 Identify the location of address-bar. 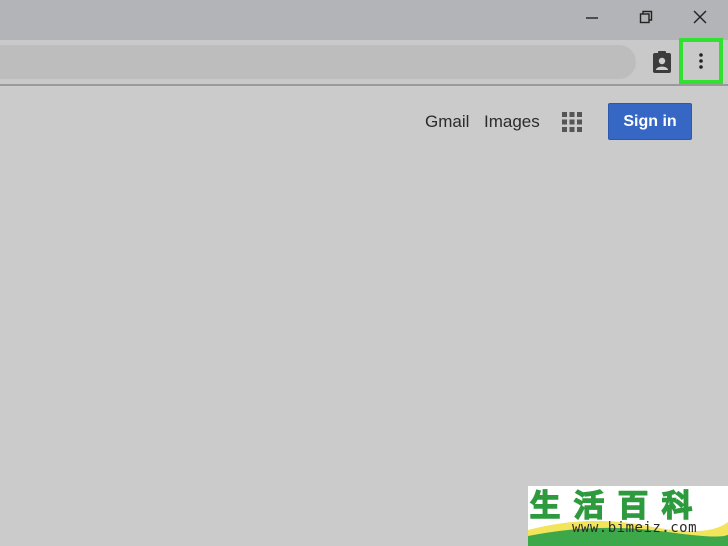
(318, 62).